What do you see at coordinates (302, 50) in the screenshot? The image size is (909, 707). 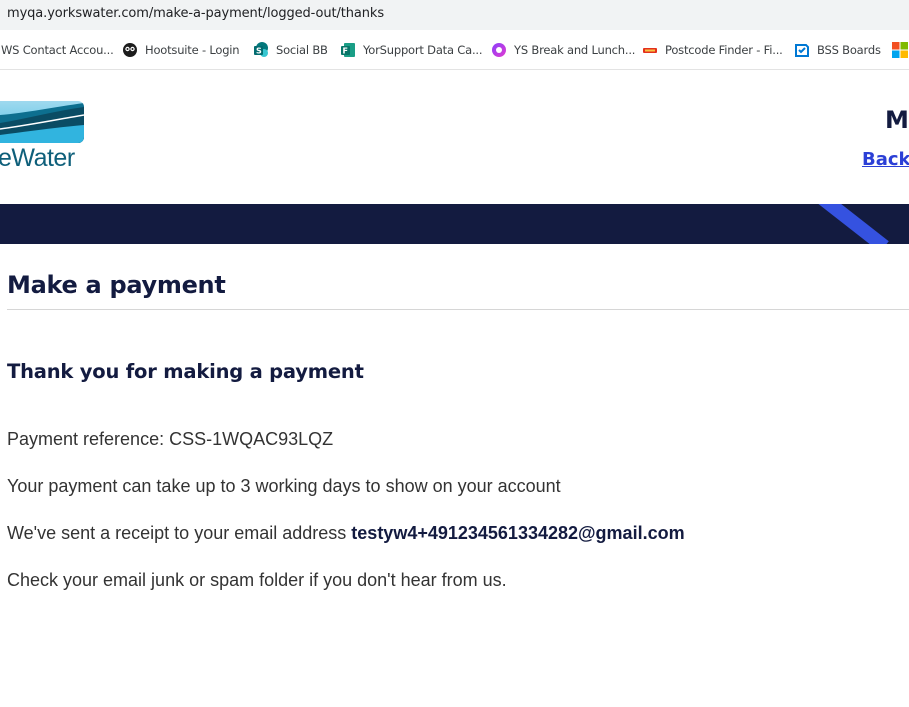 I see `bookmark-label: Social BB` at bounding box center [302, 50].